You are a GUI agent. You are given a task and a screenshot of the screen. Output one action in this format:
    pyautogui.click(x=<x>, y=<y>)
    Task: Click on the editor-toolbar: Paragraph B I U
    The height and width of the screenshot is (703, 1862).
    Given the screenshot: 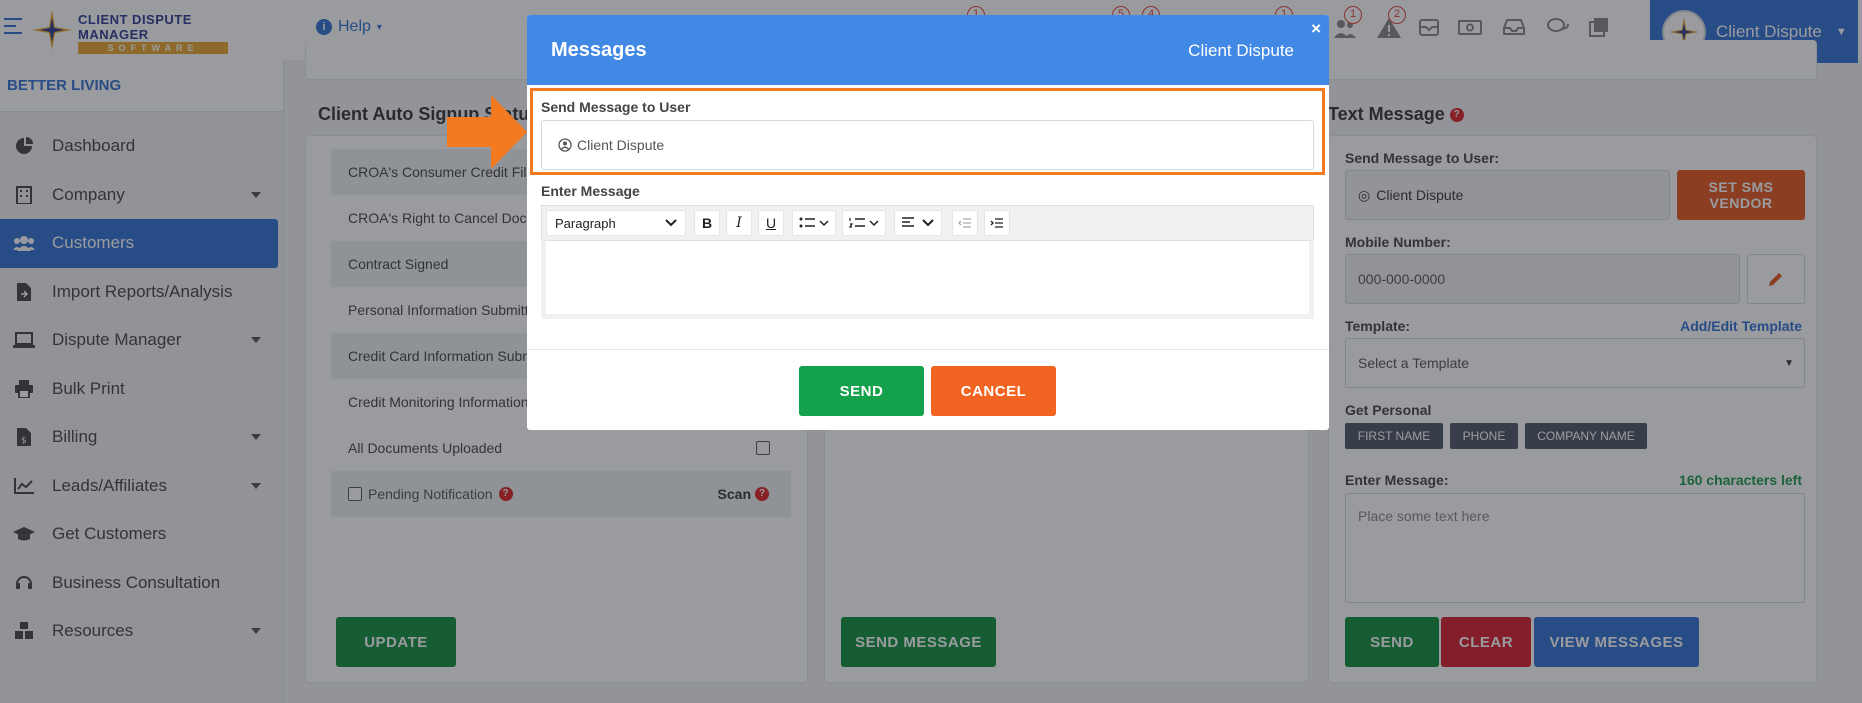 What is the action you would take?
    pyautogui.click(x=927, y=222)
    